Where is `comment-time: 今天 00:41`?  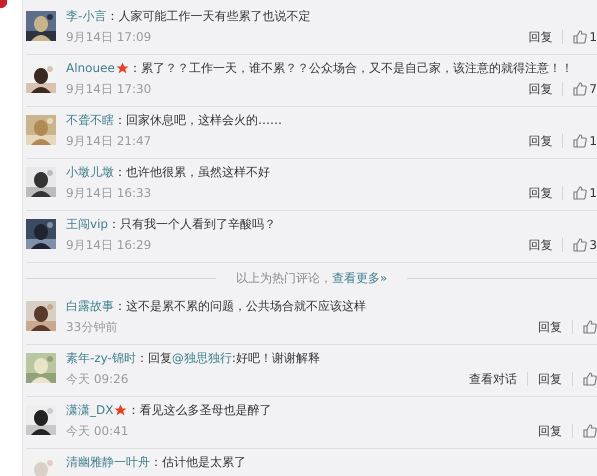 comment-time: 今天 00:41 is located at coordinates (97, 431).